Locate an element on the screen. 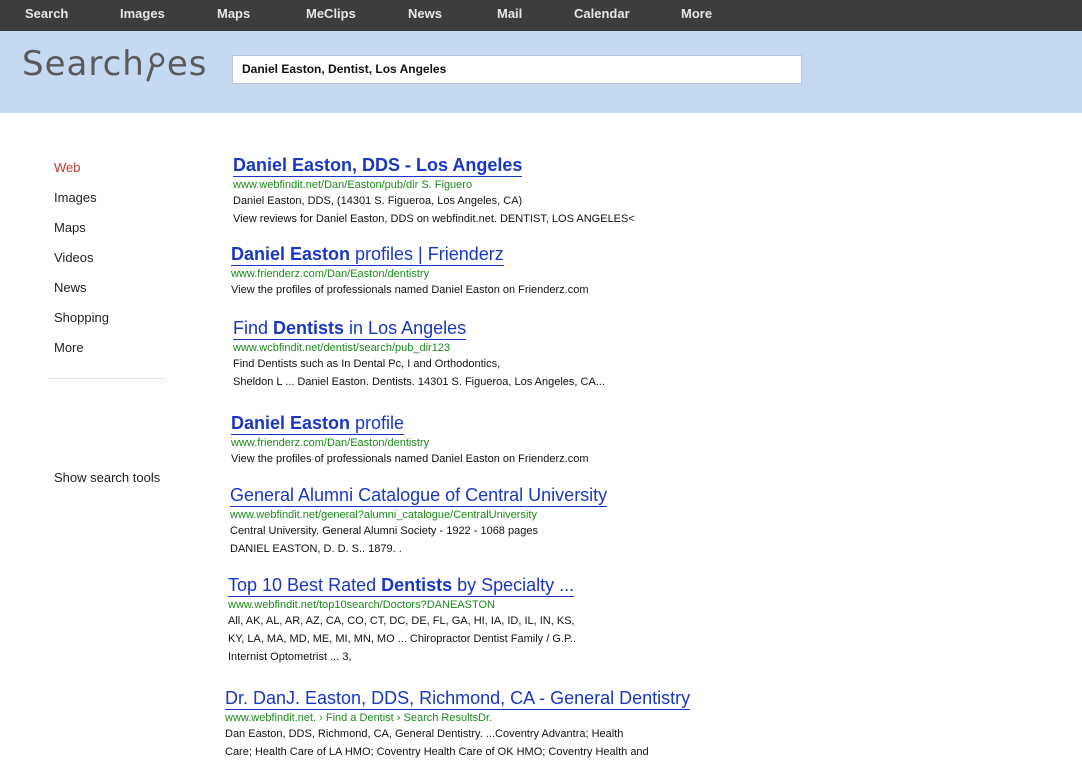 The image size is (1082, 761). sidebar-item-maps: Maps is located at coordinates (70, 227).